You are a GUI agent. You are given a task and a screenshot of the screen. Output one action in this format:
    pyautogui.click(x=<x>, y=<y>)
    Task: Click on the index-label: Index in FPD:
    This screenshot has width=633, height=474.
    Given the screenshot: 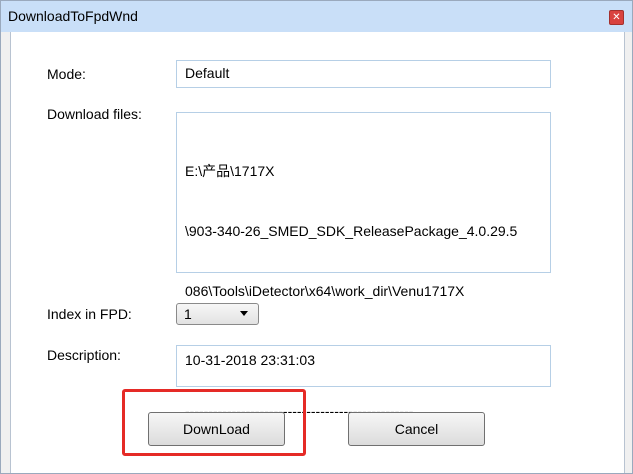 What is the action you would take?
    pyautogui.click(x=89, y=314)
    